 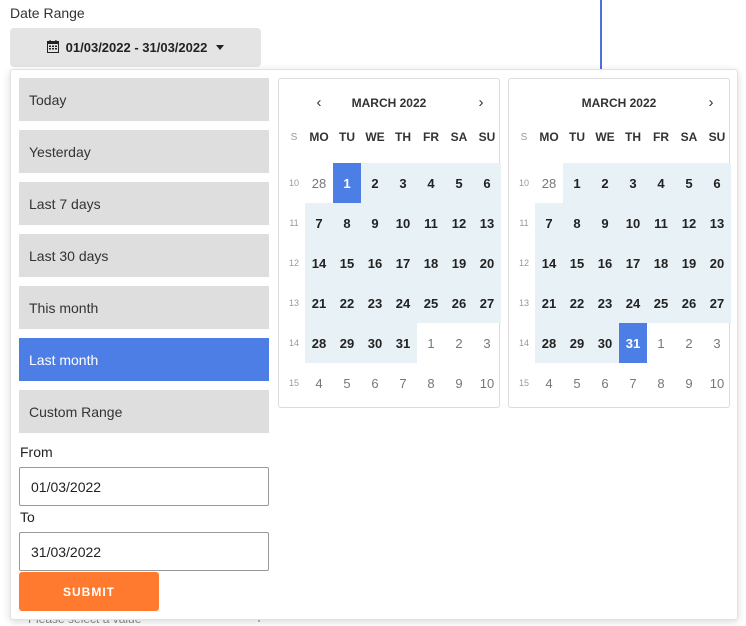 What do you see at coordinates (144, 255) in the screenshot?
I see `range-option-last-30-days: Last 30 days` at bounding box center [144, 255].